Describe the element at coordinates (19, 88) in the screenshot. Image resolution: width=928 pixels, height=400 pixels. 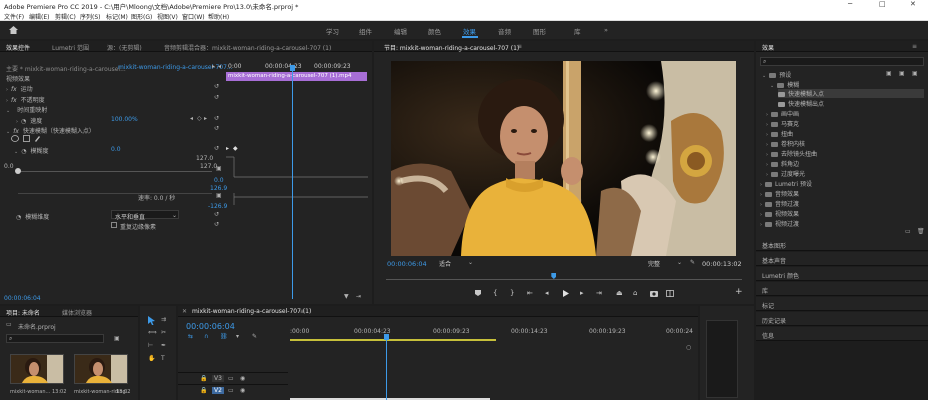
I see `effect-row-motion: › fx 运动` at that location.